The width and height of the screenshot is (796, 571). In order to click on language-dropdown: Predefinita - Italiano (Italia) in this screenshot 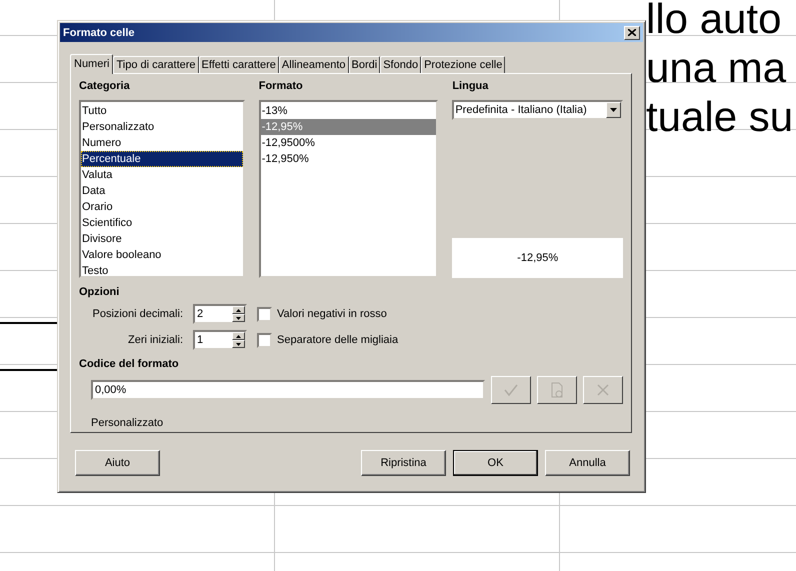, I will do `click(537, 110)`.